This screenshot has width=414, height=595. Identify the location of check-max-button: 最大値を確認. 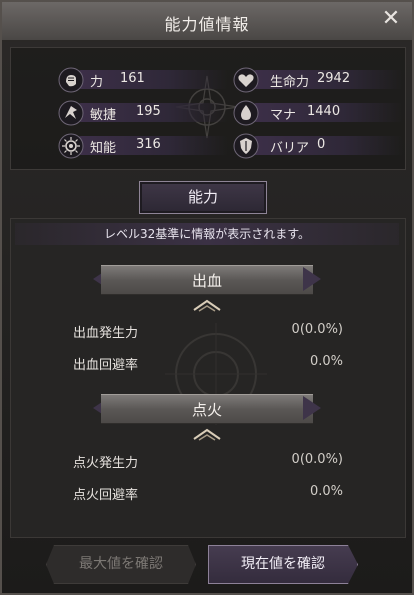
(121, 564).